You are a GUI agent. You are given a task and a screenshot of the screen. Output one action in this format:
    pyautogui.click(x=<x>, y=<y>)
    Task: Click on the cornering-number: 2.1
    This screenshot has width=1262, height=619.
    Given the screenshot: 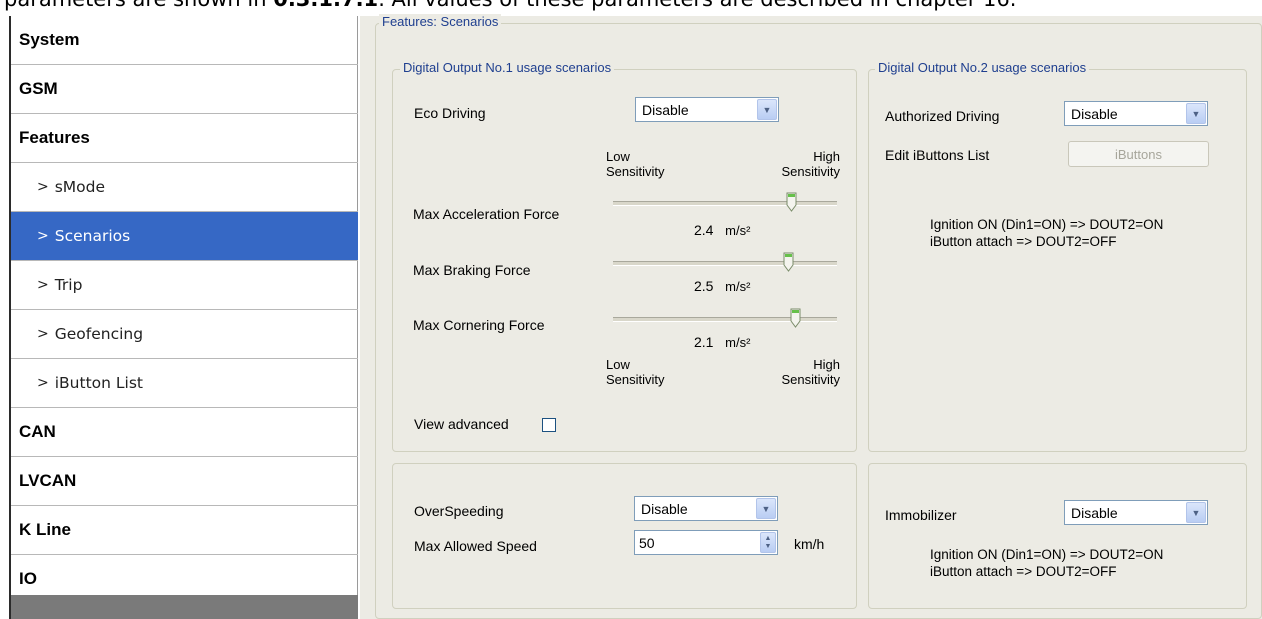 What is the action you would take?
    pyautogui.click(x=704, y=342)
    